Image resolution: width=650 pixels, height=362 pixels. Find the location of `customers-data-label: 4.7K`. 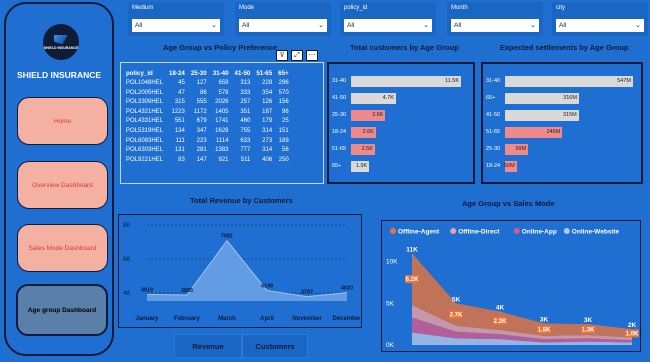

customers-data-label: 4.7K is located at coordinates (388, 98).